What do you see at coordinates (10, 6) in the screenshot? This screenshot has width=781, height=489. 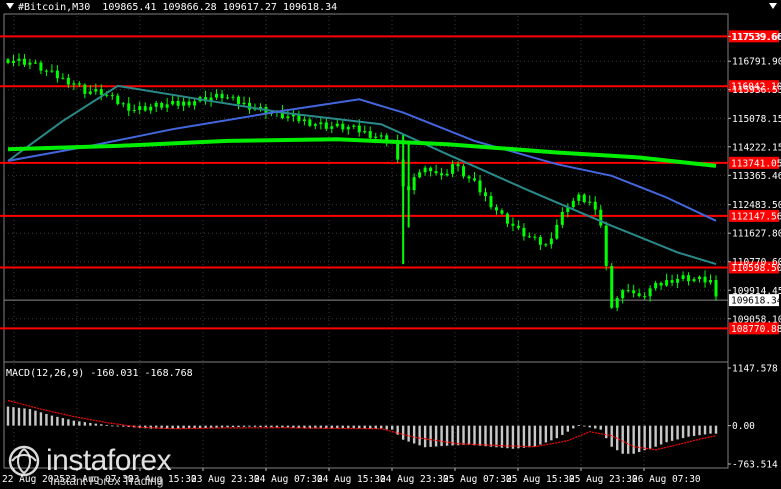 I see `collapse-triangle-icon` at bounding box center [10, 6].